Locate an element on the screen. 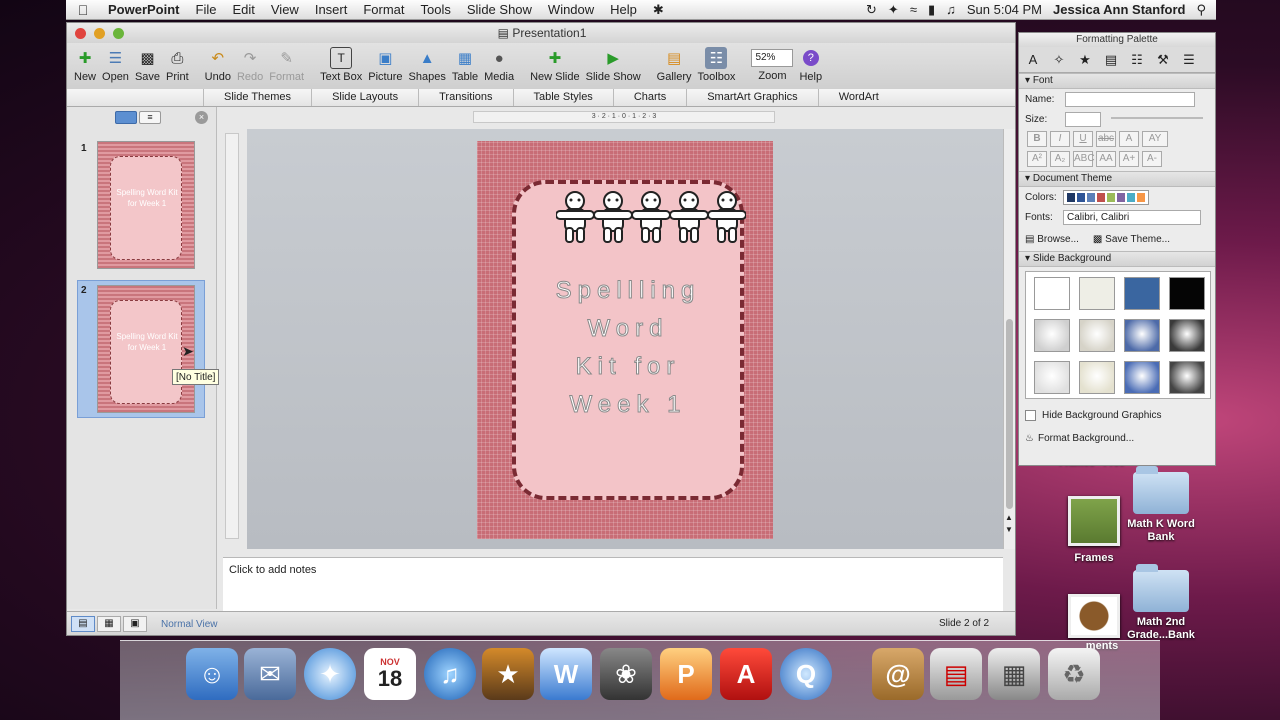  superscript-button: A² is located at coordinates (1037, 159).